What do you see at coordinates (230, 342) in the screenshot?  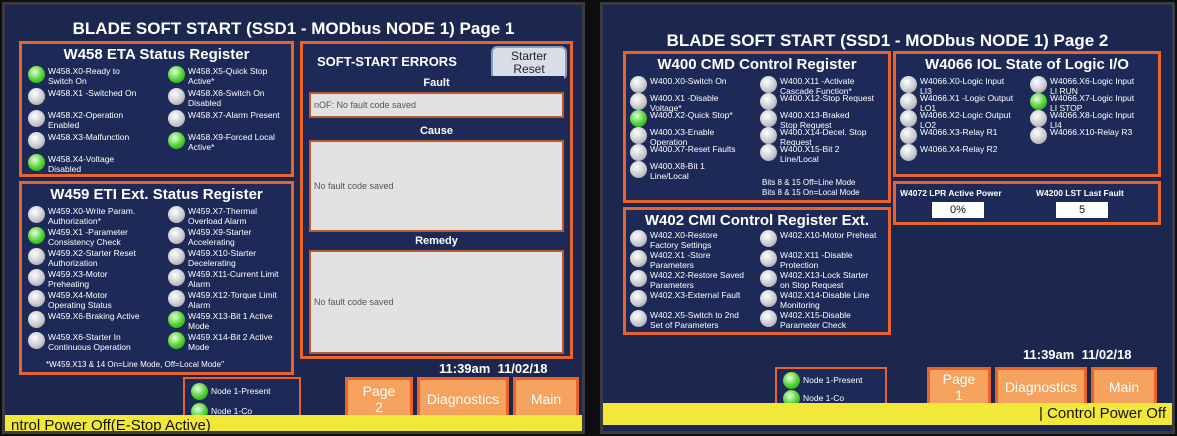 I see `status-bit-label: W459.X14-Bit 2 Active Mode` at bounding box center [230, 342].